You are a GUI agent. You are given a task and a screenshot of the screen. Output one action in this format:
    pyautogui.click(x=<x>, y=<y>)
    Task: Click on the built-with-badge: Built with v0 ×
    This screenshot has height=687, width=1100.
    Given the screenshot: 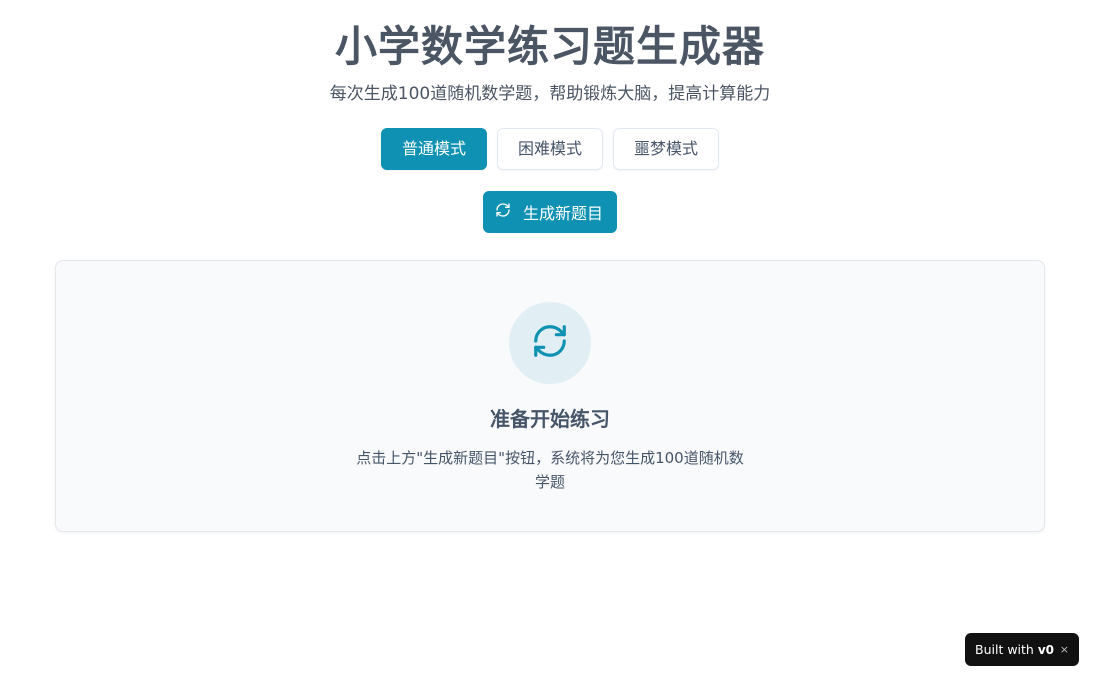 What is the action you would take?
    pyautogui.click(x=1022, y=649)
    